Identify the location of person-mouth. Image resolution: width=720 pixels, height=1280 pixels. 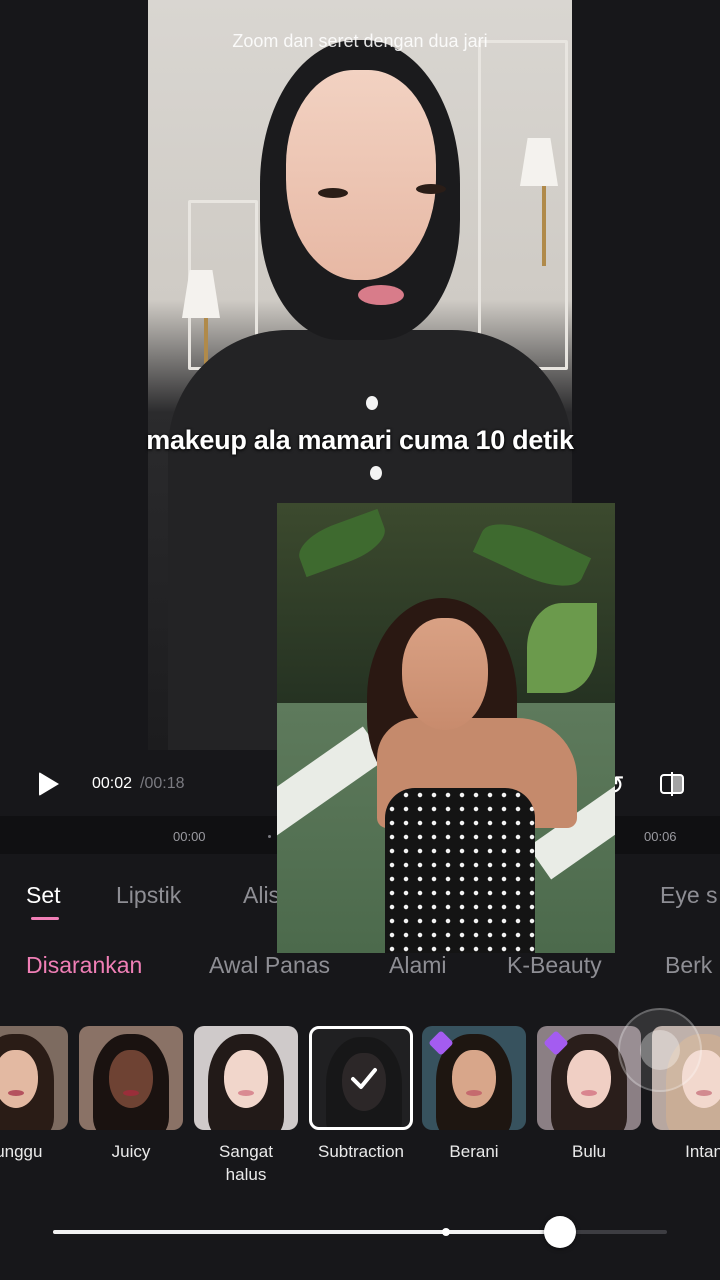
(381, 295).